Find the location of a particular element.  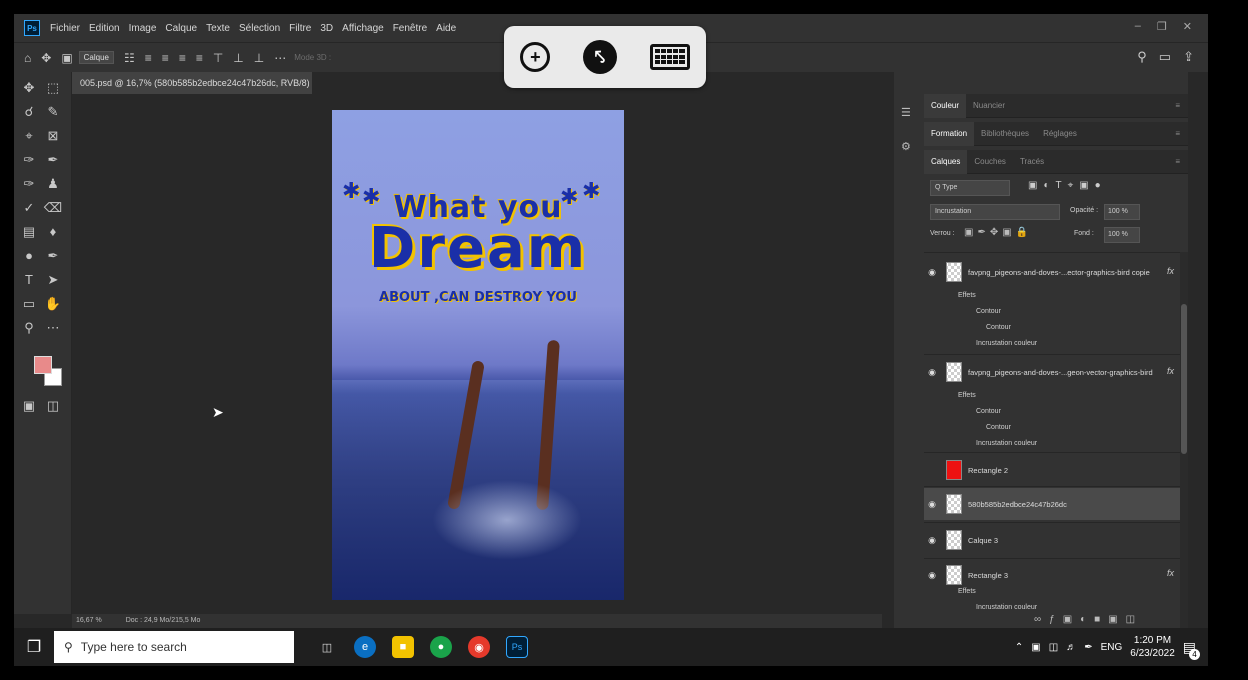

crop-tool-icon: ⌖ is located at coordinates (29, 136).